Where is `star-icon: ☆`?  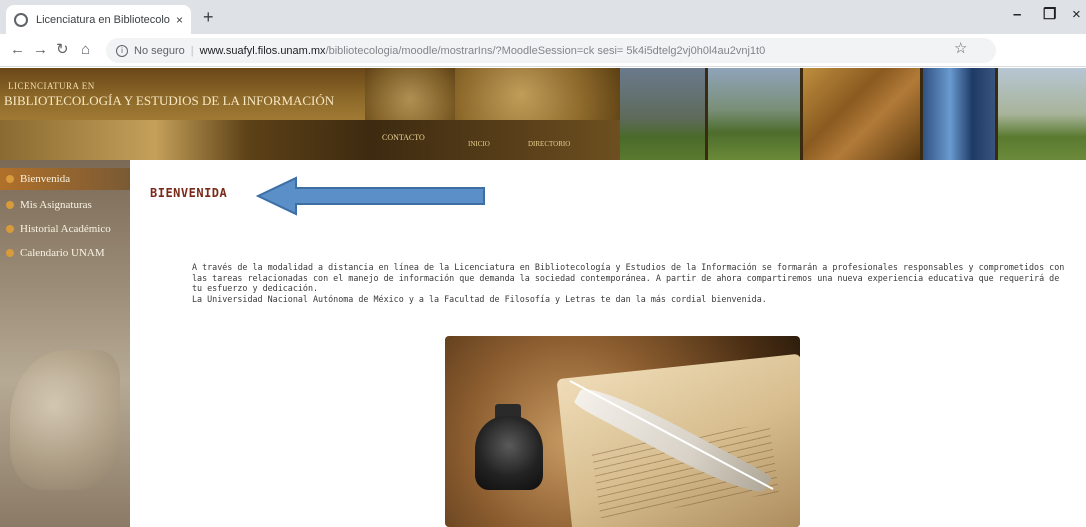
star-icon: ☆ is located at coordinates (960, 48).